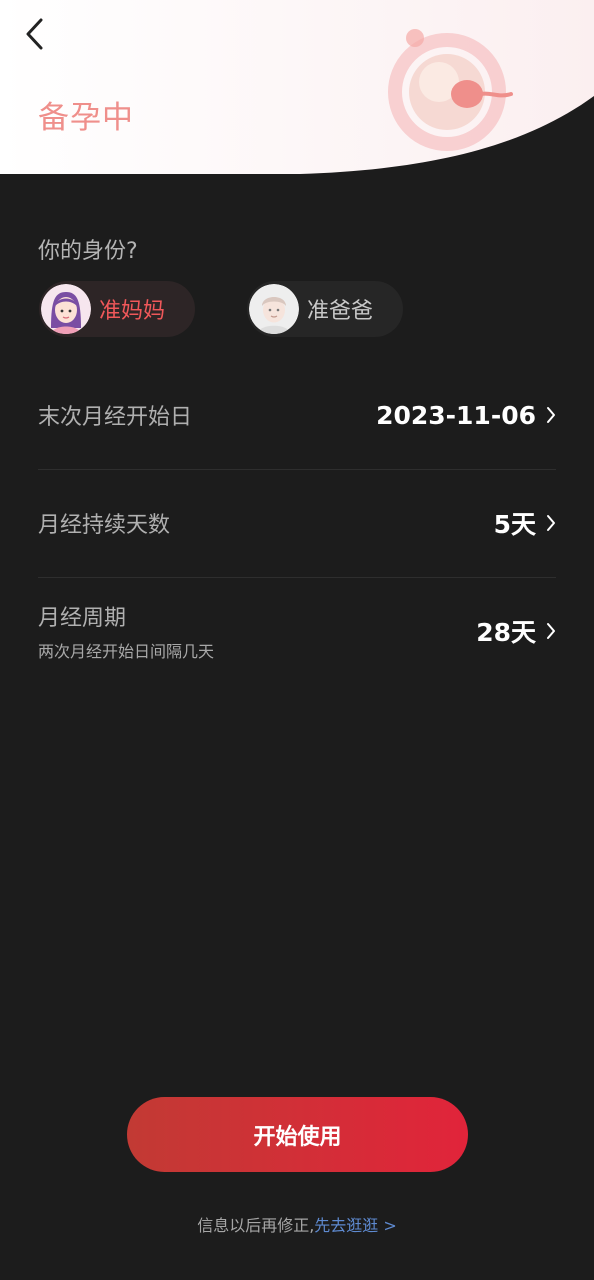  I want to click on last-period-label: 末次月经开始日, so click(115, 417).